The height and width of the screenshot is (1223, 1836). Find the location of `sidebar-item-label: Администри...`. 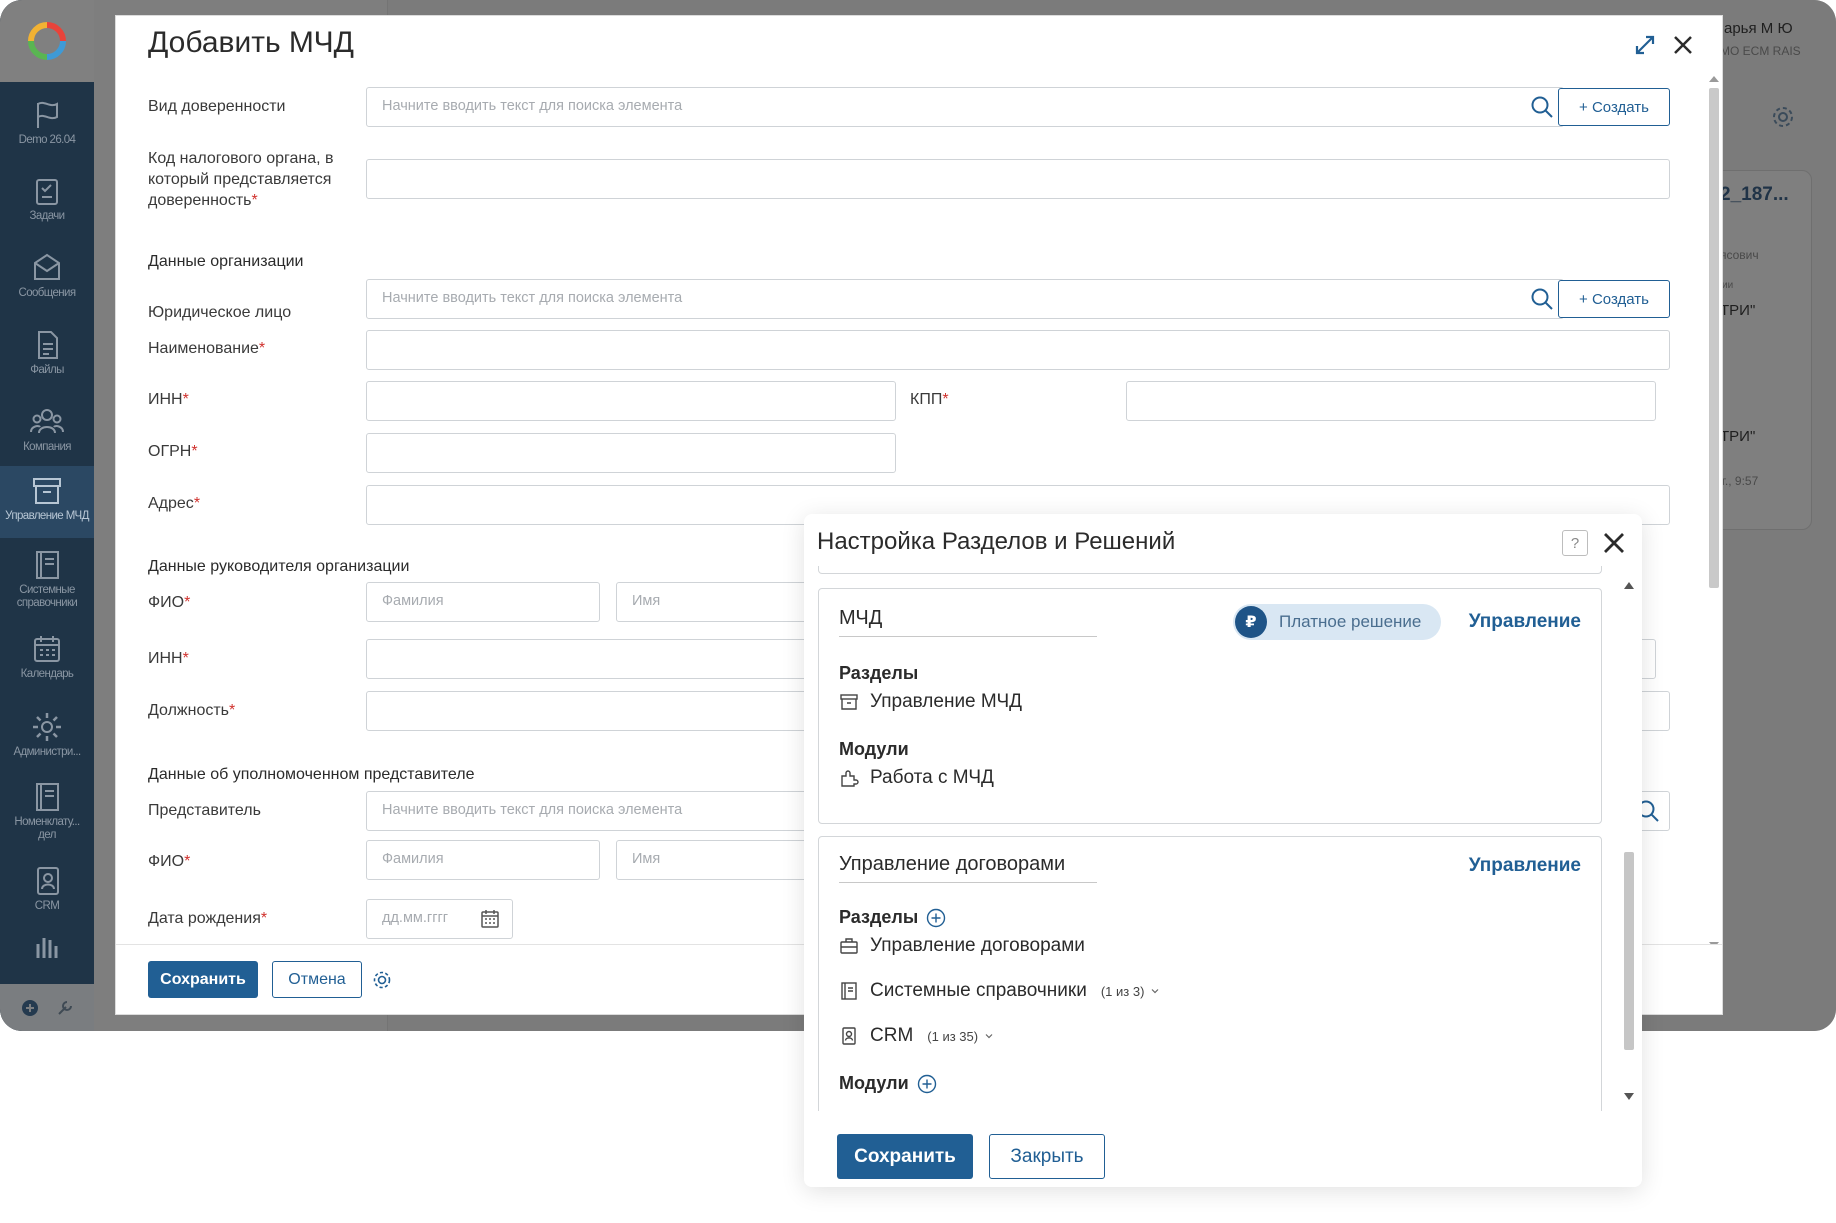

sidebar-item-label: Администри... is located at coordinates (47, 752).